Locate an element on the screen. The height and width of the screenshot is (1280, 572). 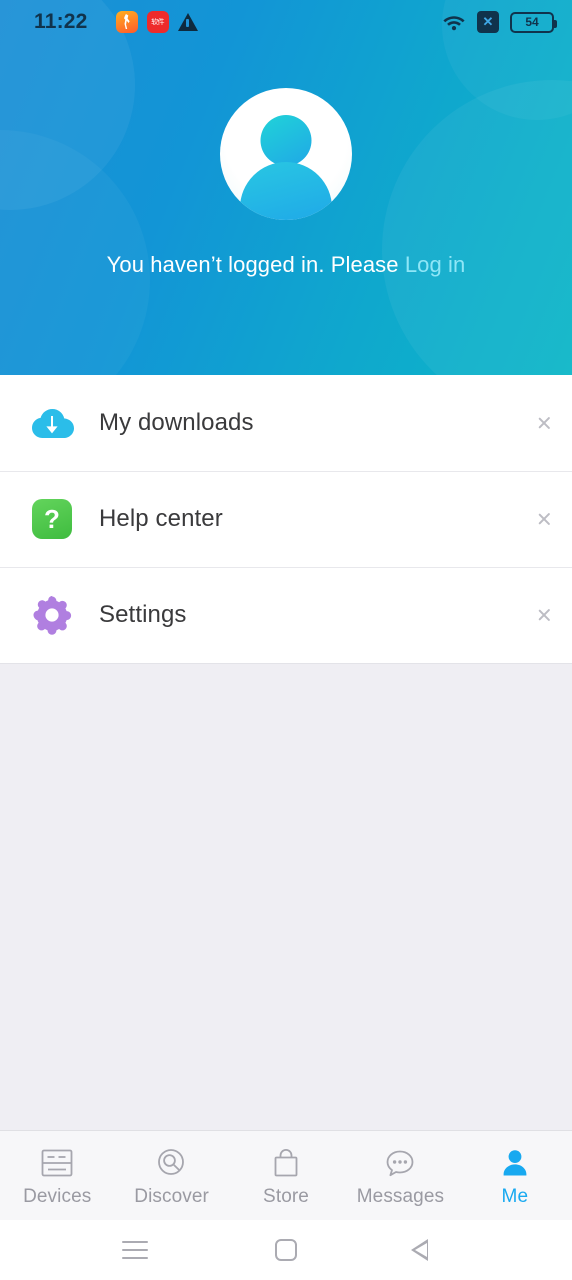
menu-item-help-center: ? Help center is located at coordinates (286, 519).